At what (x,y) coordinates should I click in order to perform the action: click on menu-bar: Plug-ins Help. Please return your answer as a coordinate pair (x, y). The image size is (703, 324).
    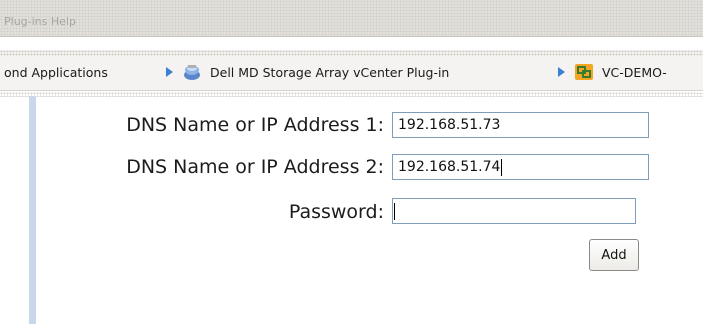
    Looking at the image, I should click on (351, 18).